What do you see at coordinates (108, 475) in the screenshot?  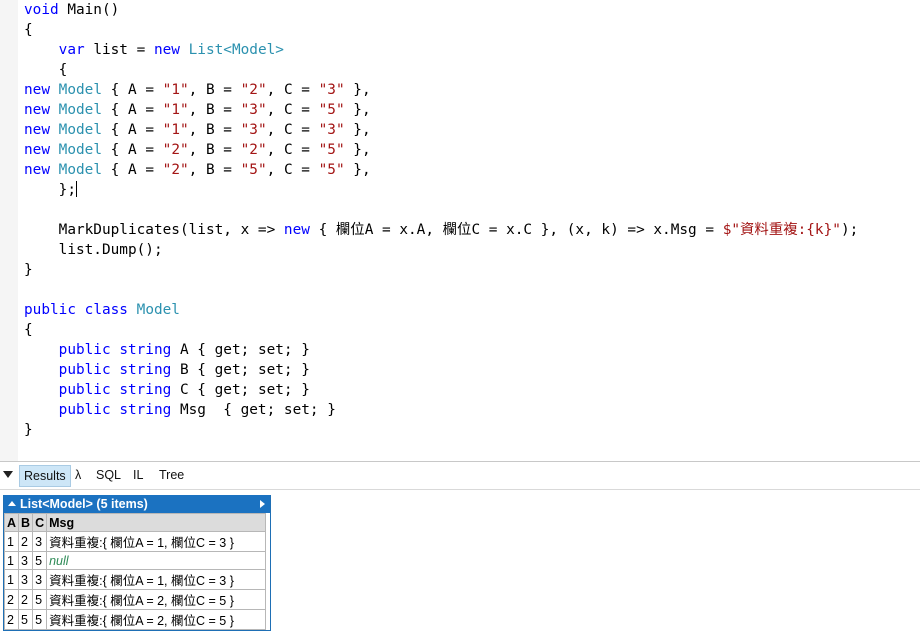 I see `tab-sql: SQL` at bounding box center [108, 475].